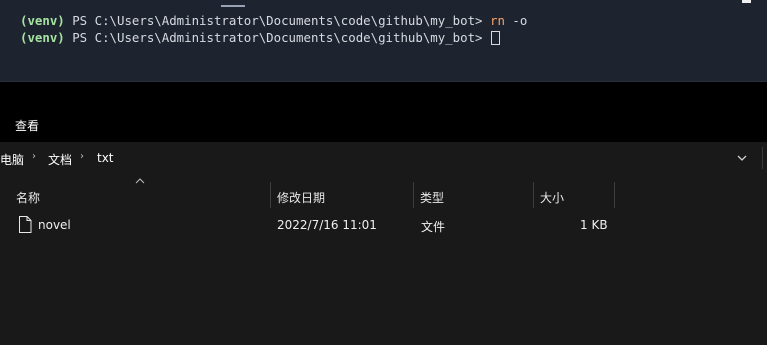 This screenshot has height=345, width=767. Describe the element at coordinates (12, 159) in the screenshot. I see `breadcrumb-item-computer: 电脑` at that location.